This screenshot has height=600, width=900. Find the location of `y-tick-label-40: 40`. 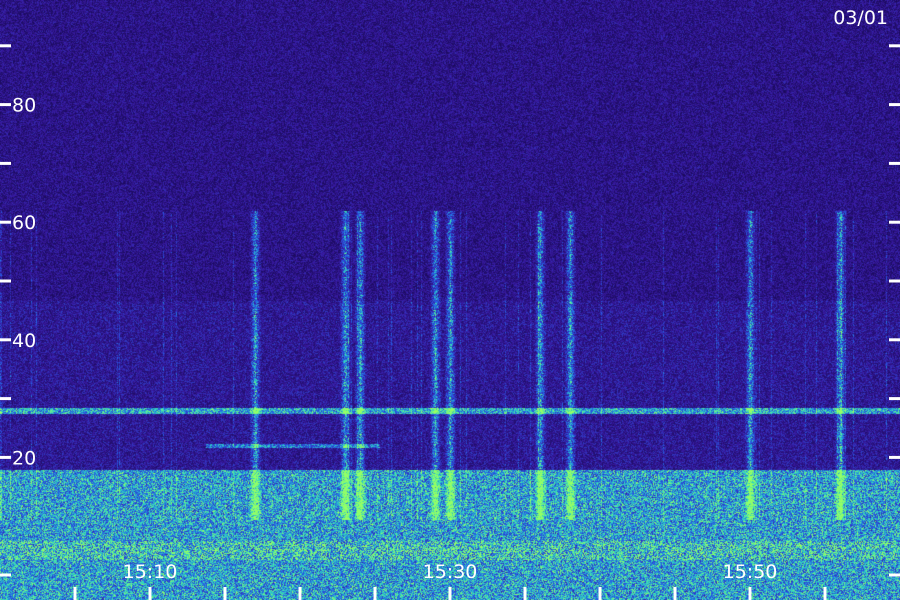

y-tick-label-40: 40 is located at coordinates (24, 341).